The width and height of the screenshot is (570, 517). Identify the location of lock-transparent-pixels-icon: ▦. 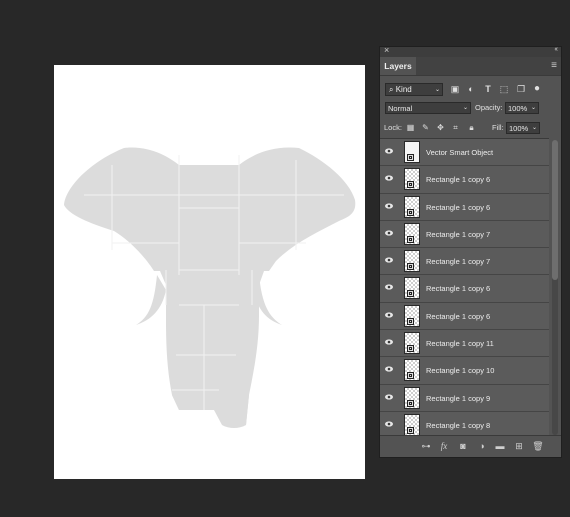
(410, 127).